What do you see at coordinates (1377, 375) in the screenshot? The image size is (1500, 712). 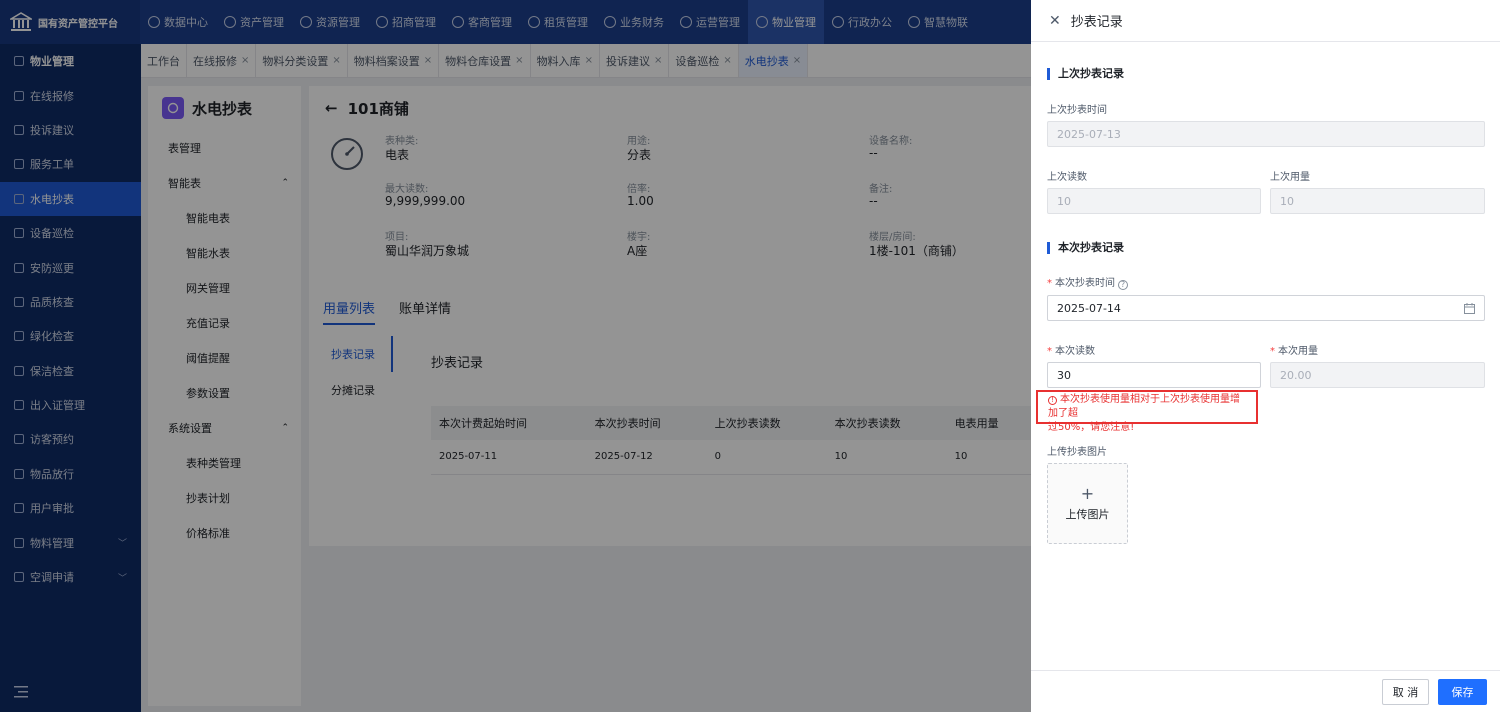 I see `current-usage-field: 20.00` at bounding box center [1377, 375].